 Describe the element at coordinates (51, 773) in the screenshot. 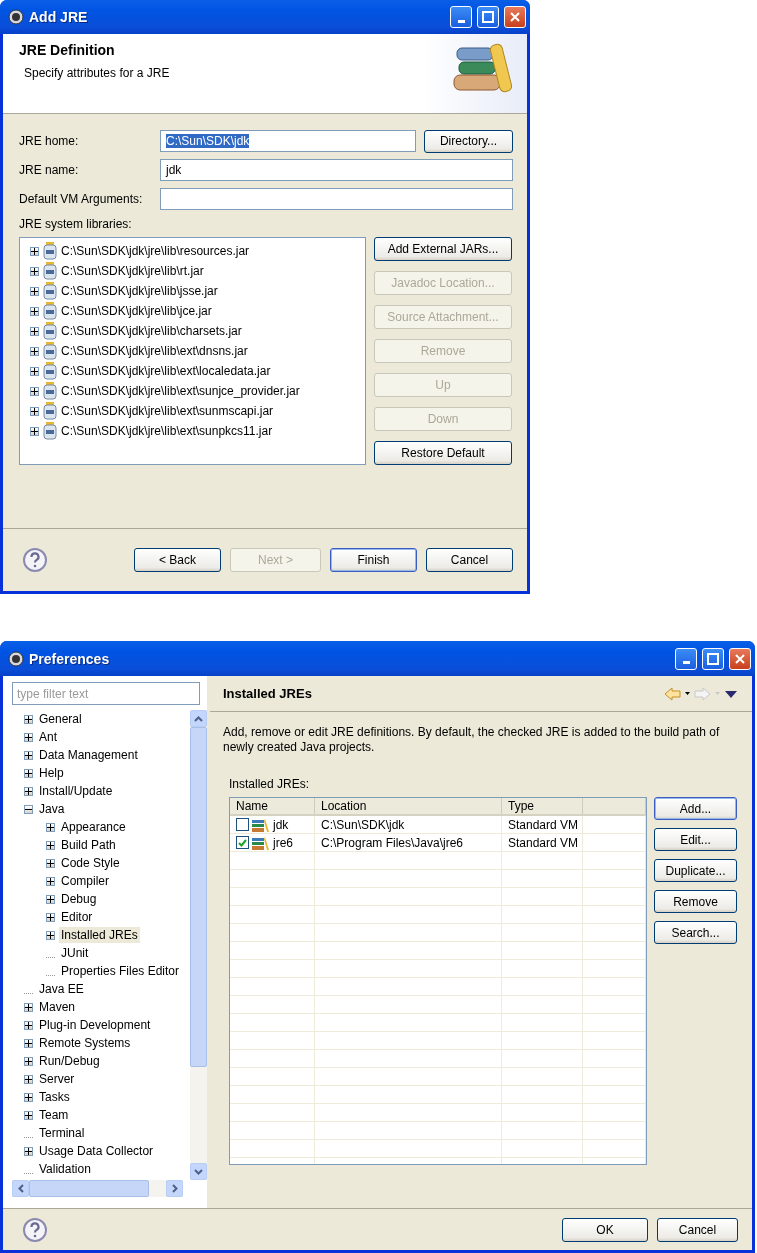

I see `tree-item: Help` at that location.